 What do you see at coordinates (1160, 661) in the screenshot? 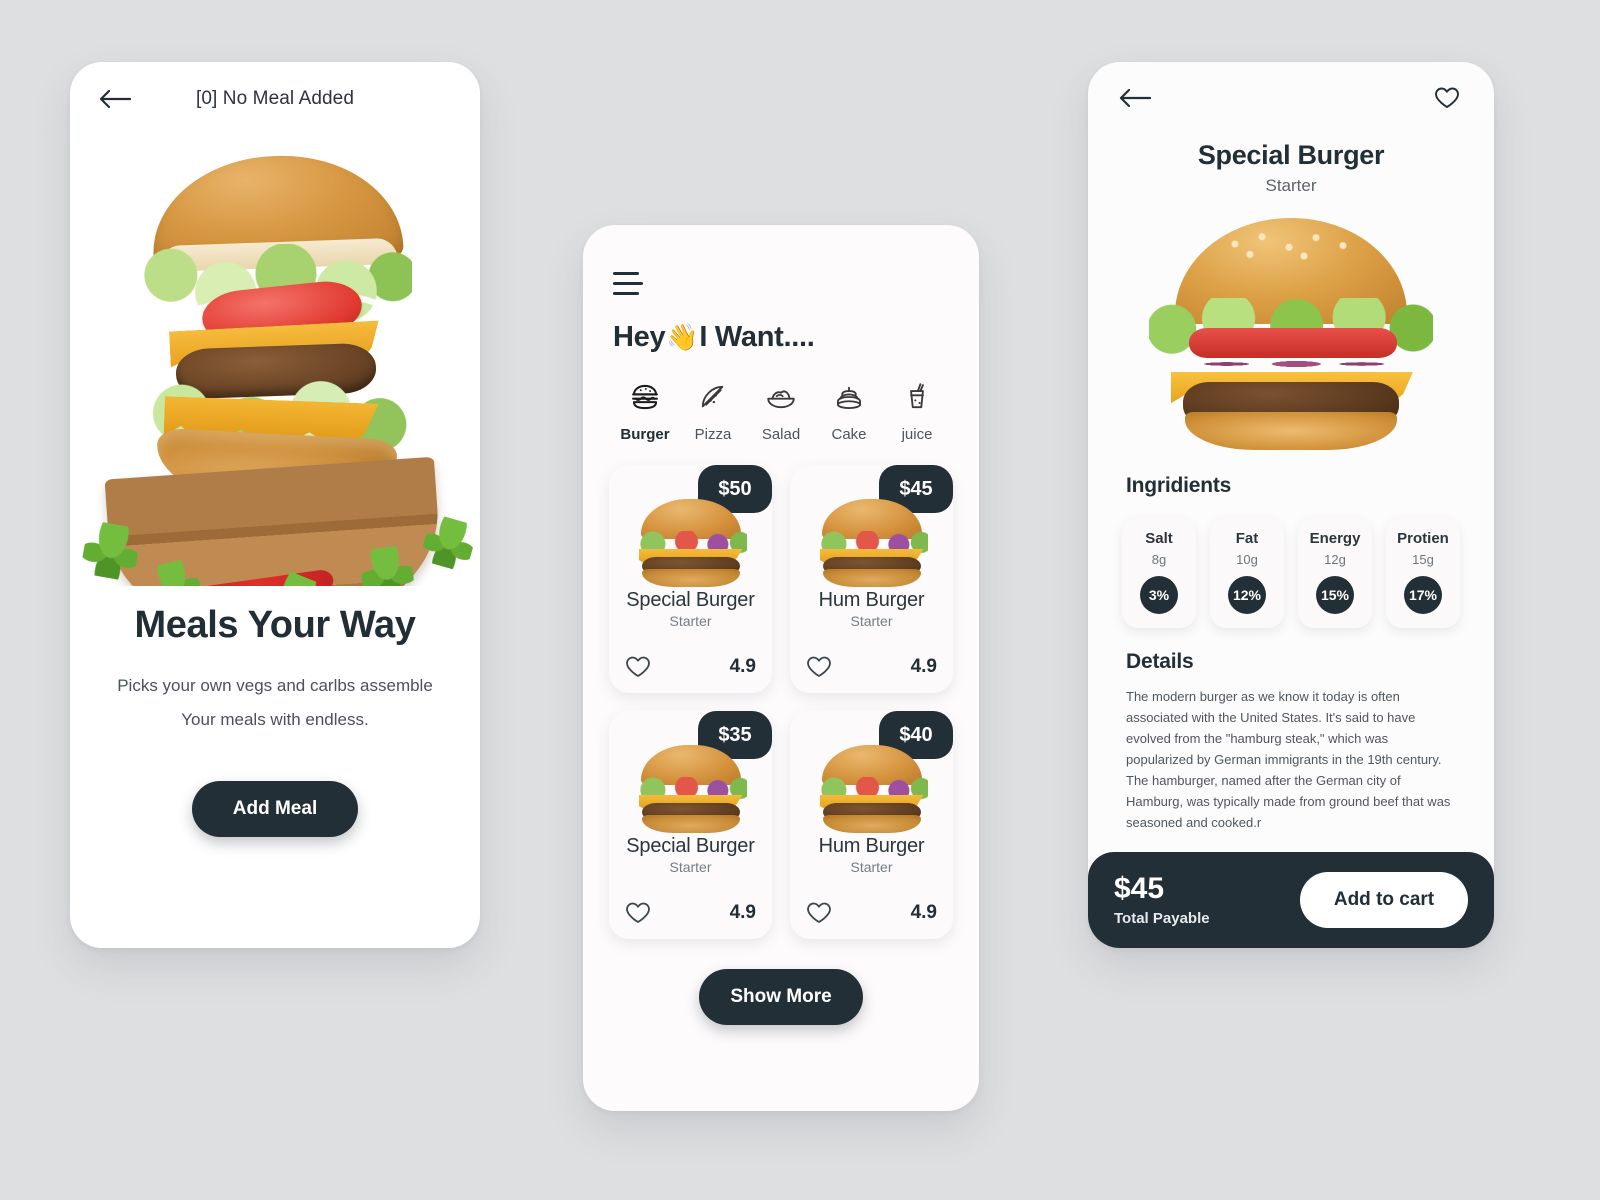
I see `details-heading: Details` at bounding box center [1160, 661].